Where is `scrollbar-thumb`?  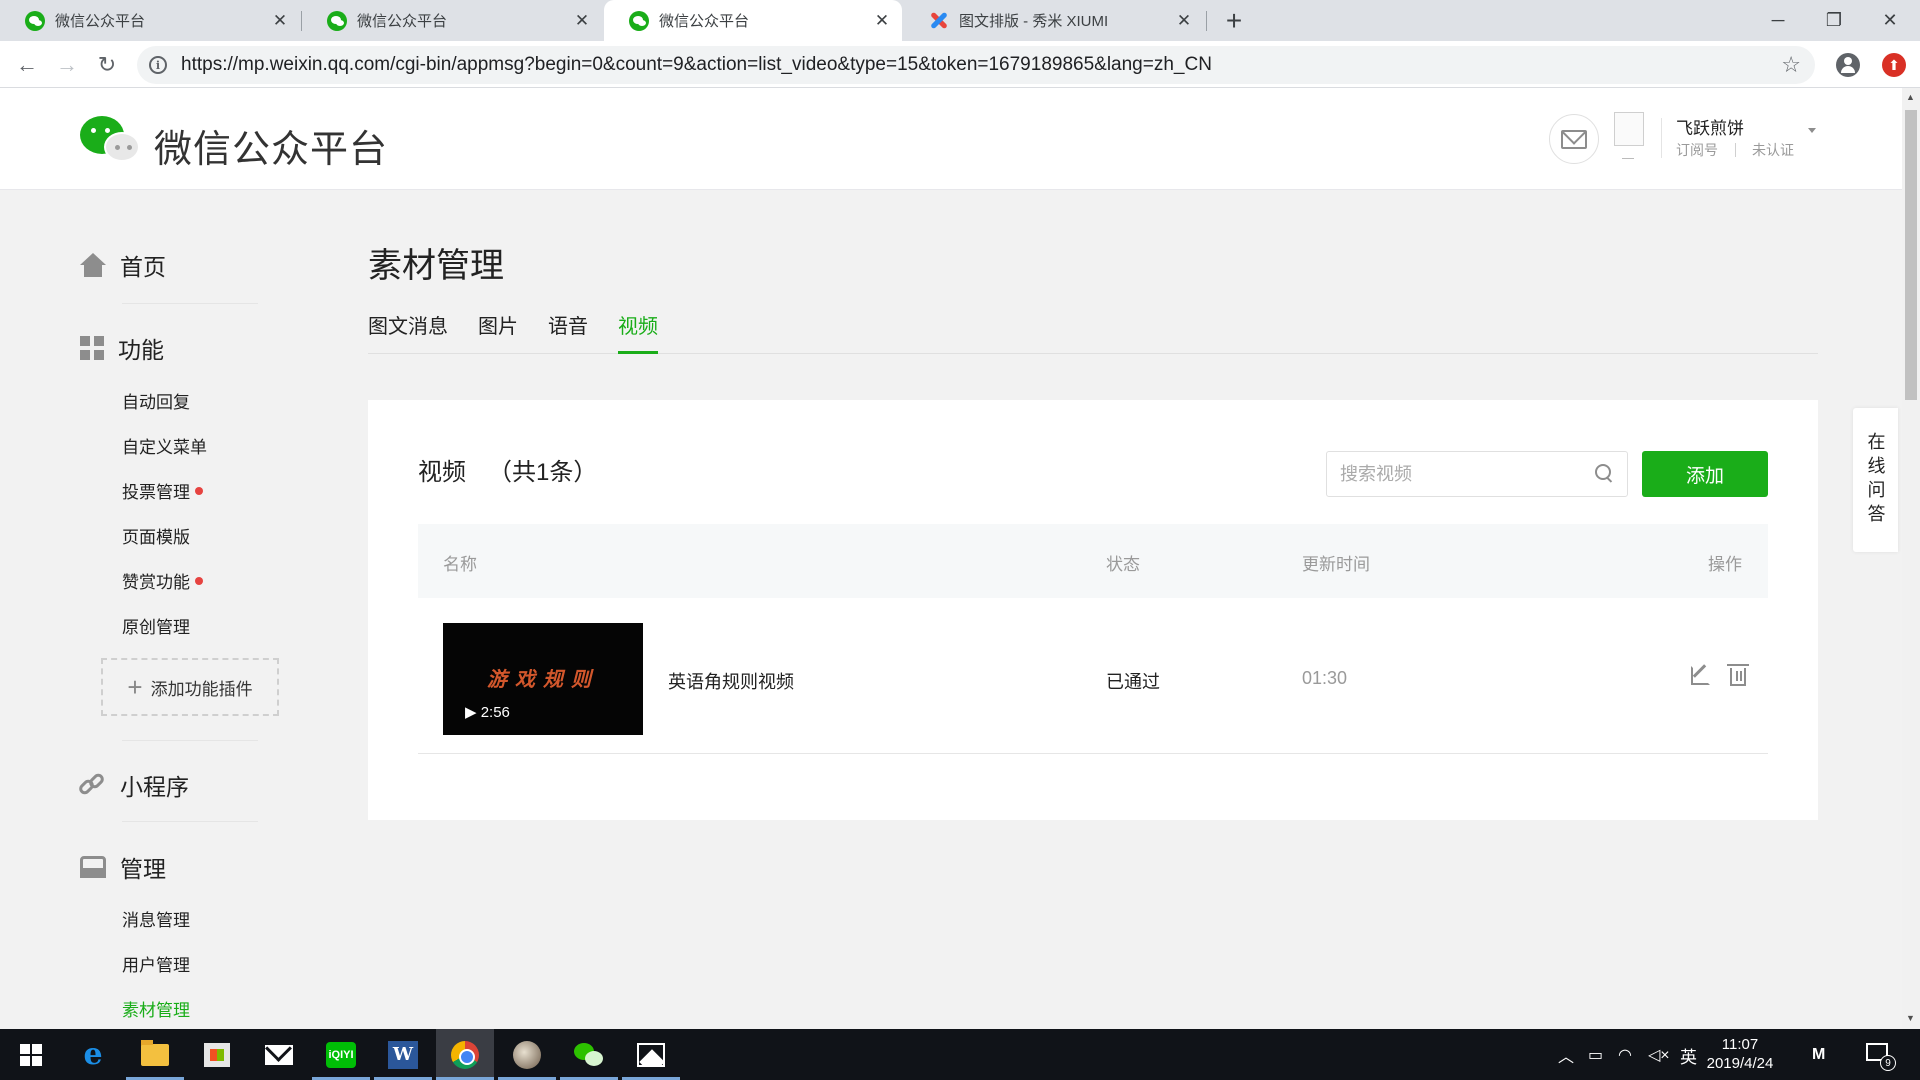 scrollbar-thumb is located at coordinates (1911, 255).